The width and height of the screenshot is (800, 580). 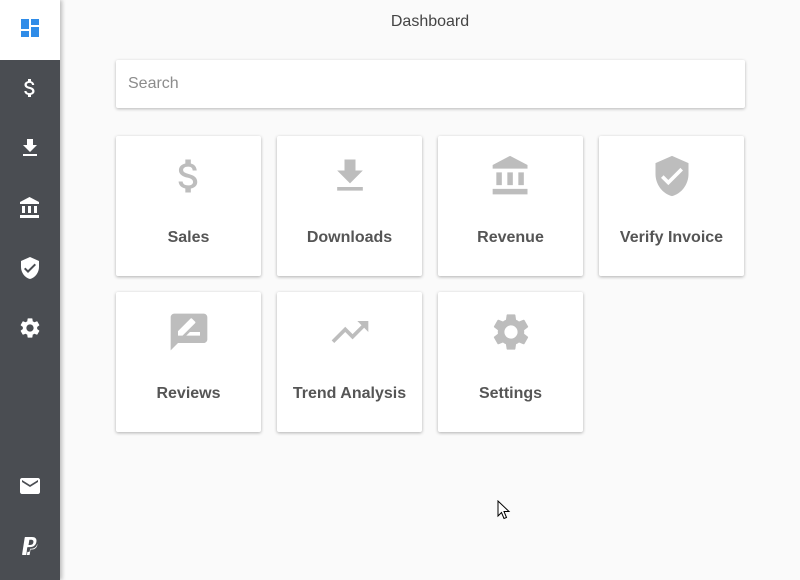 What do you see at coordinates (350, 332) in the screenshot?
I see `trending-up-icon` at bounding box center [350, 332].